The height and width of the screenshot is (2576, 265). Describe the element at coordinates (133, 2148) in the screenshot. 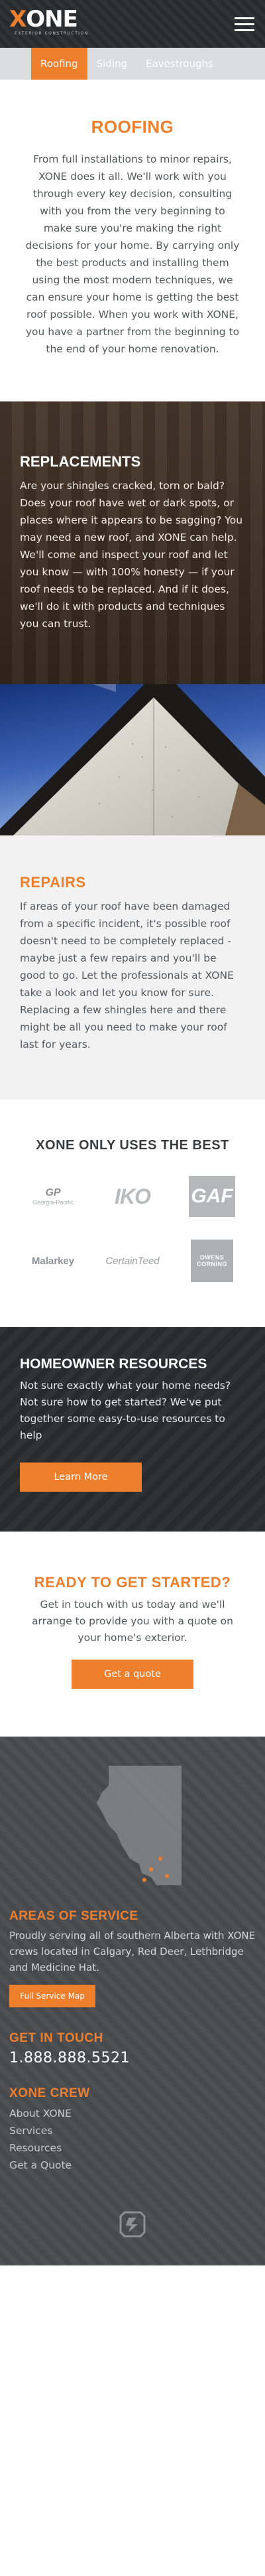

I see `footer-link-resources: Resources` at that location.